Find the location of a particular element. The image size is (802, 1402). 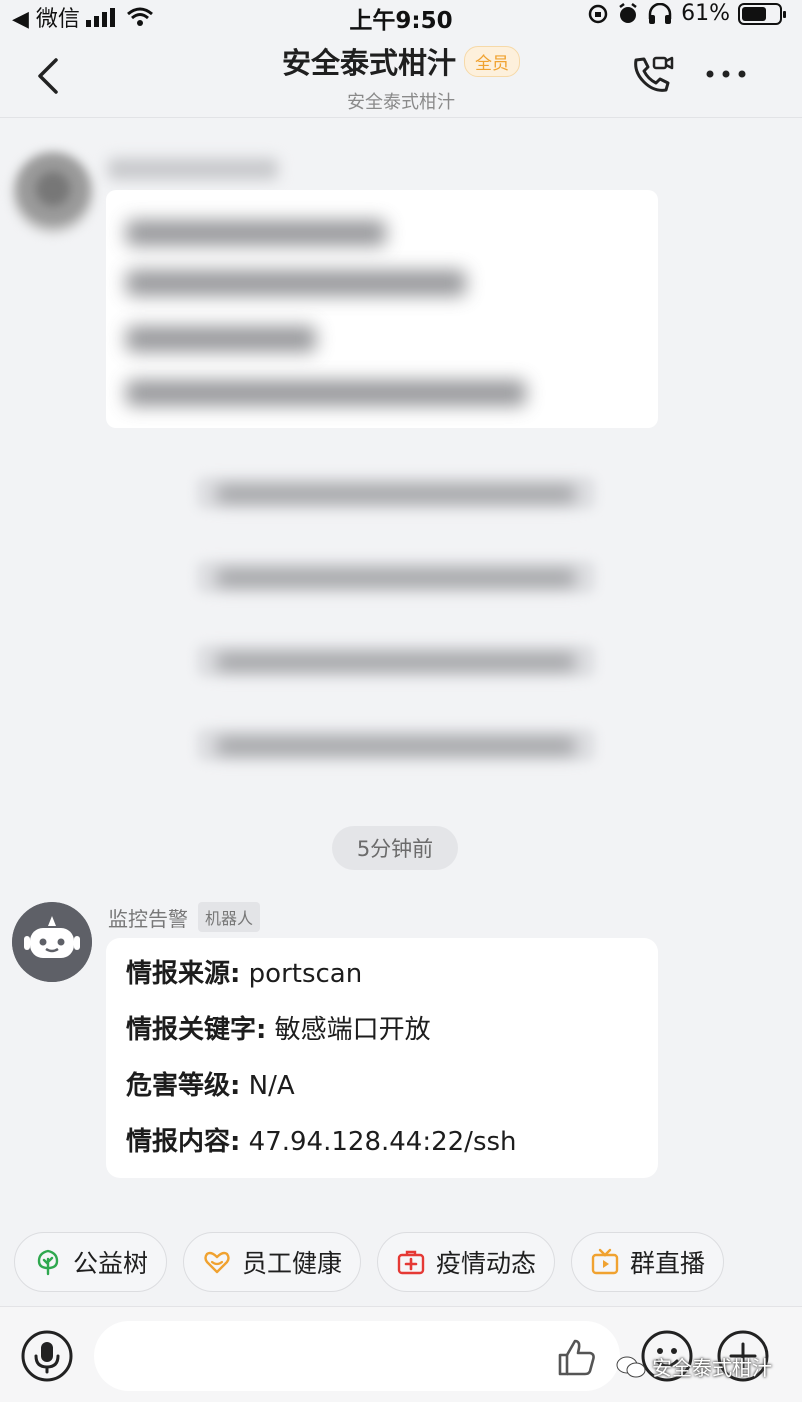

bot-sender-row: 监控告警 机器人 is located at coordinates (184, 917).